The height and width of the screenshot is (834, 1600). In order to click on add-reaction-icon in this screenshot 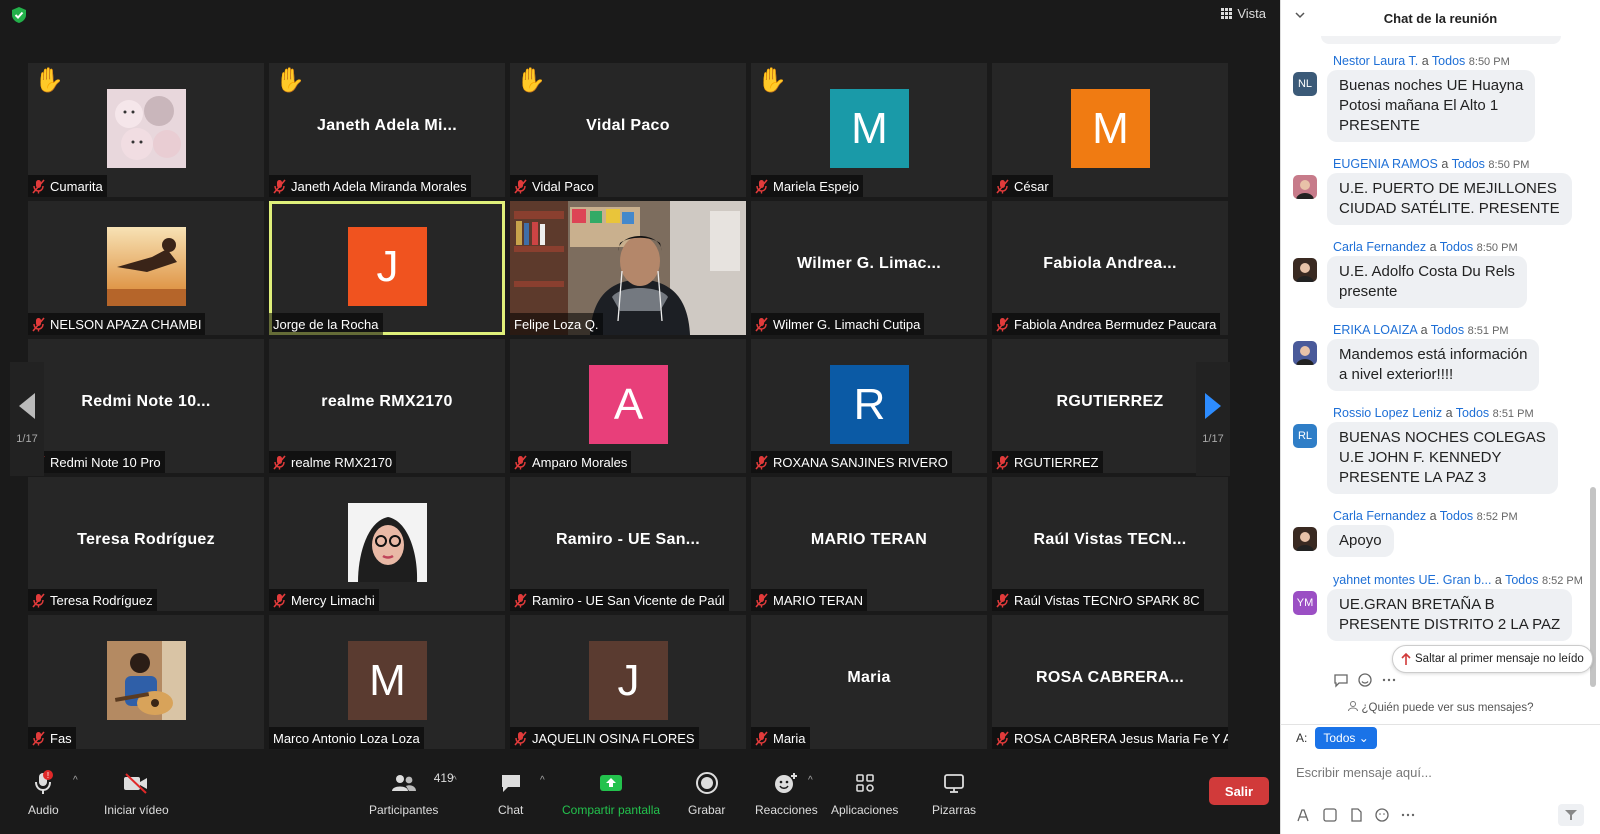, I will do `click(1365, 680)`.